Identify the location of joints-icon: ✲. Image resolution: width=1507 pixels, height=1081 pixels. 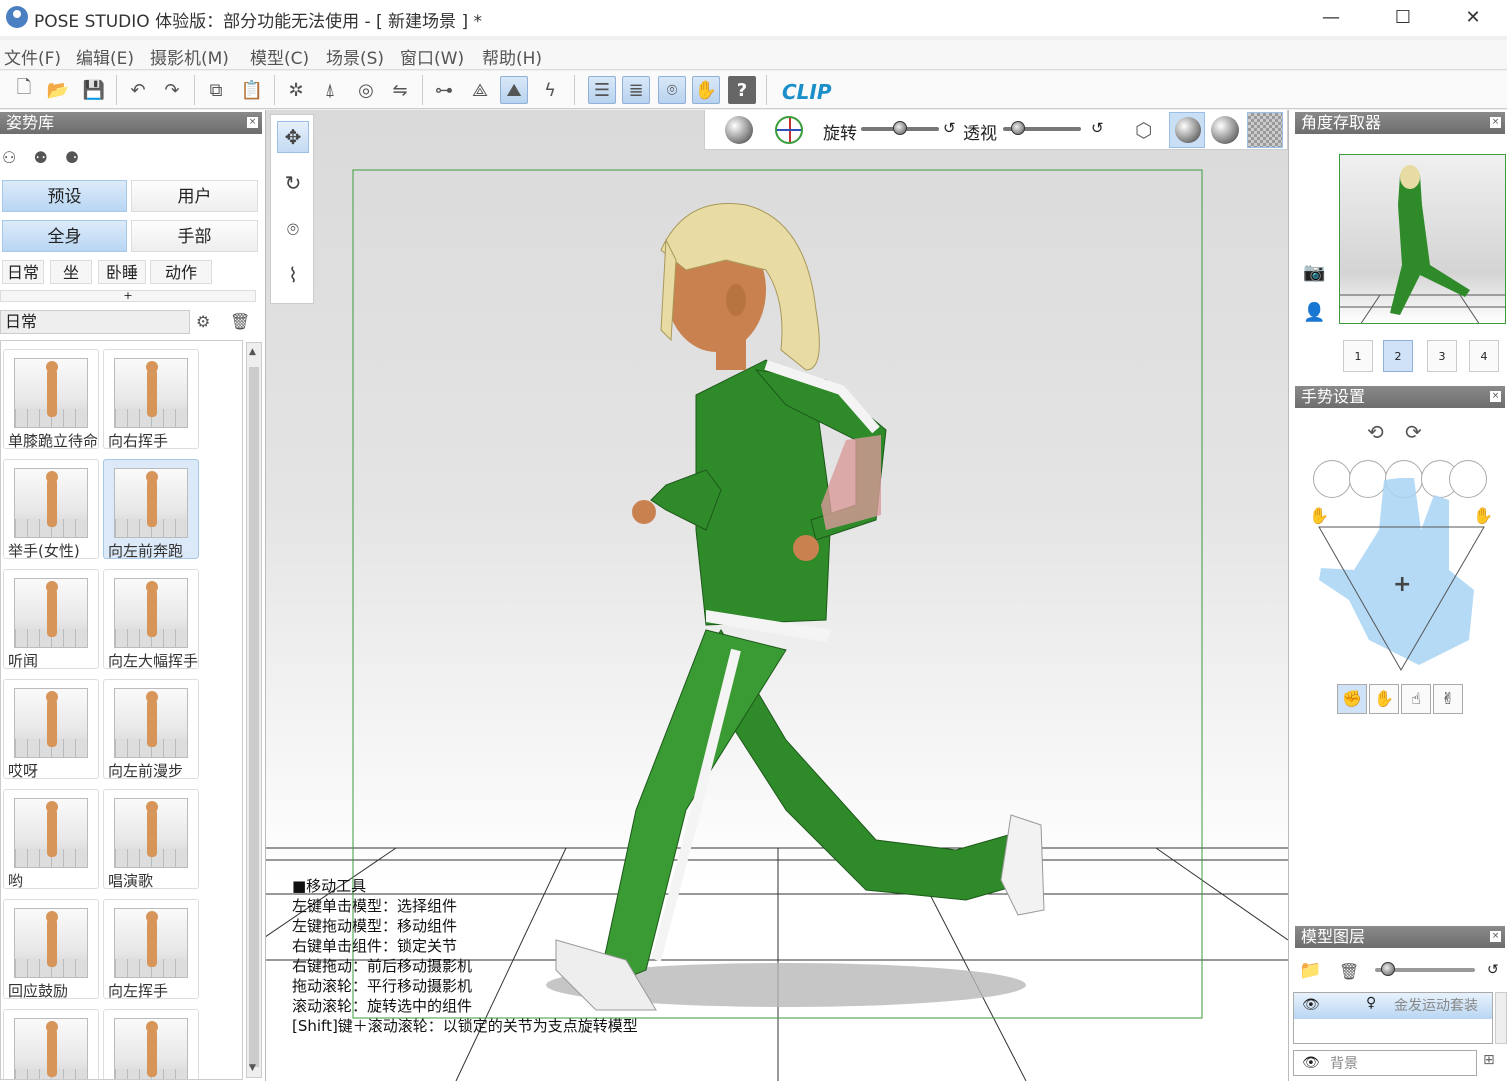
(296, 90).